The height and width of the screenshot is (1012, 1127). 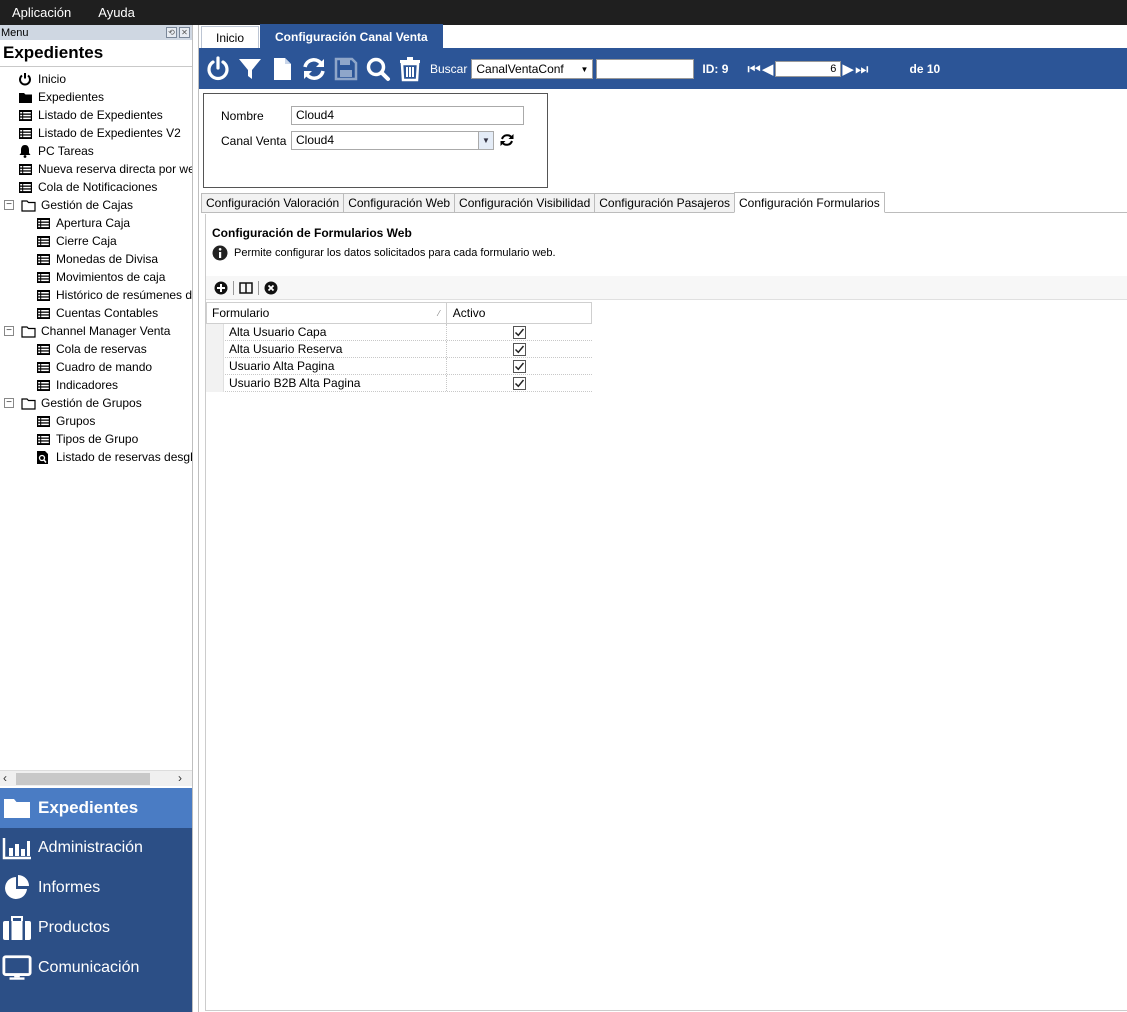 I want to click on first-record-icon: ⏮, so click(x=754, y=69).